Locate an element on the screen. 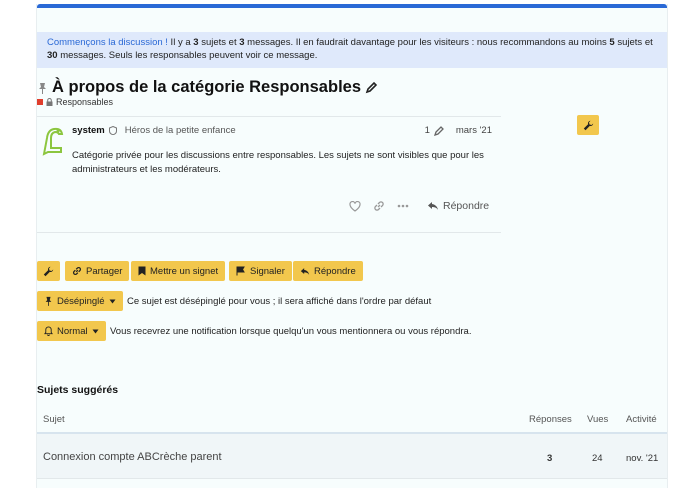 The image size is (690, 488). table-row-divider is located at coordinates (352, 478).